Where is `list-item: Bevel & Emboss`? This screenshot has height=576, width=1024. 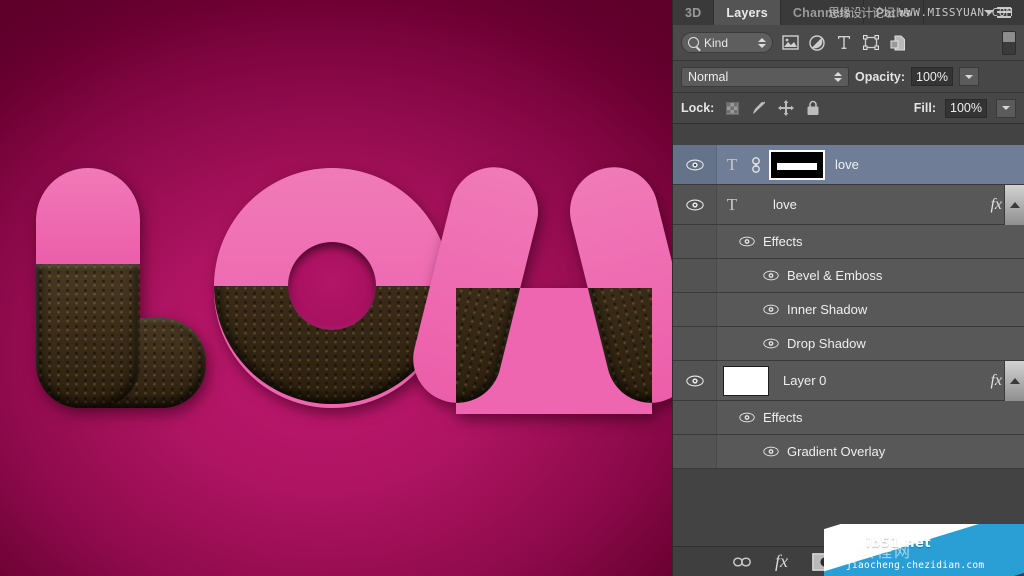 list-item: Bevel & Emboss is located at coordinates (848, 276).